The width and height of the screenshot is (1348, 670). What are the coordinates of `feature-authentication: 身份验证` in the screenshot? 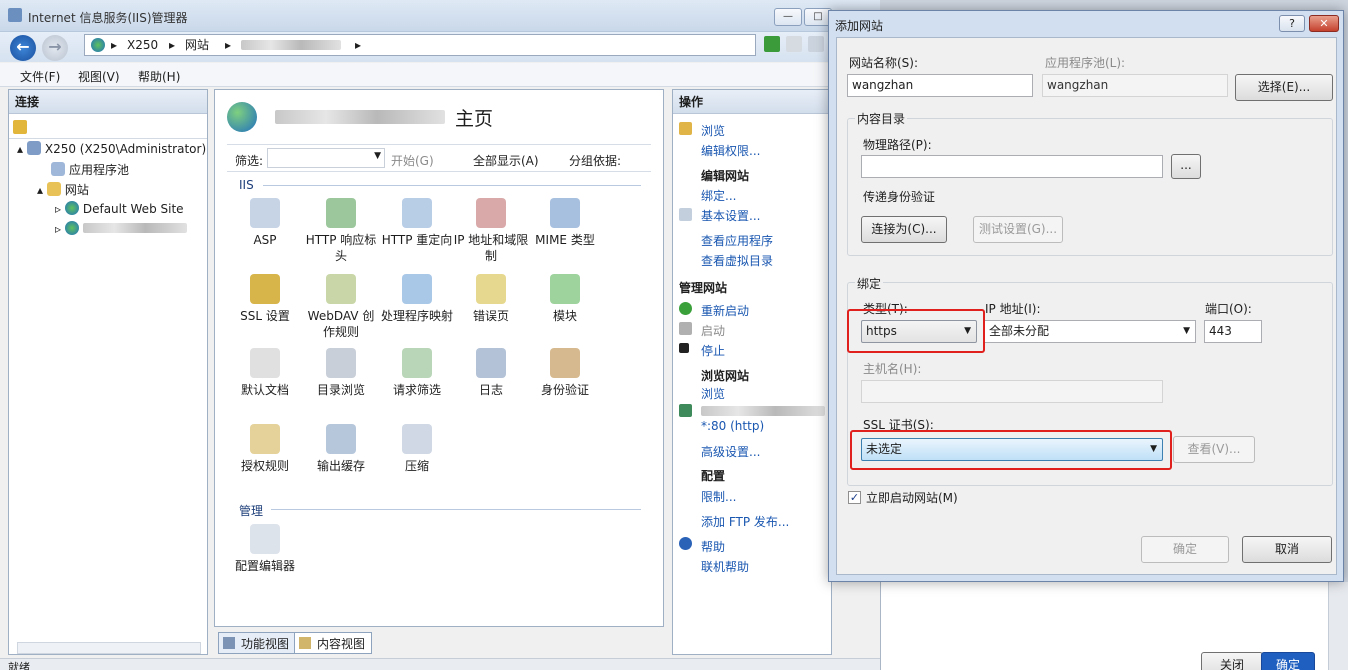 It's located at (565, 373).